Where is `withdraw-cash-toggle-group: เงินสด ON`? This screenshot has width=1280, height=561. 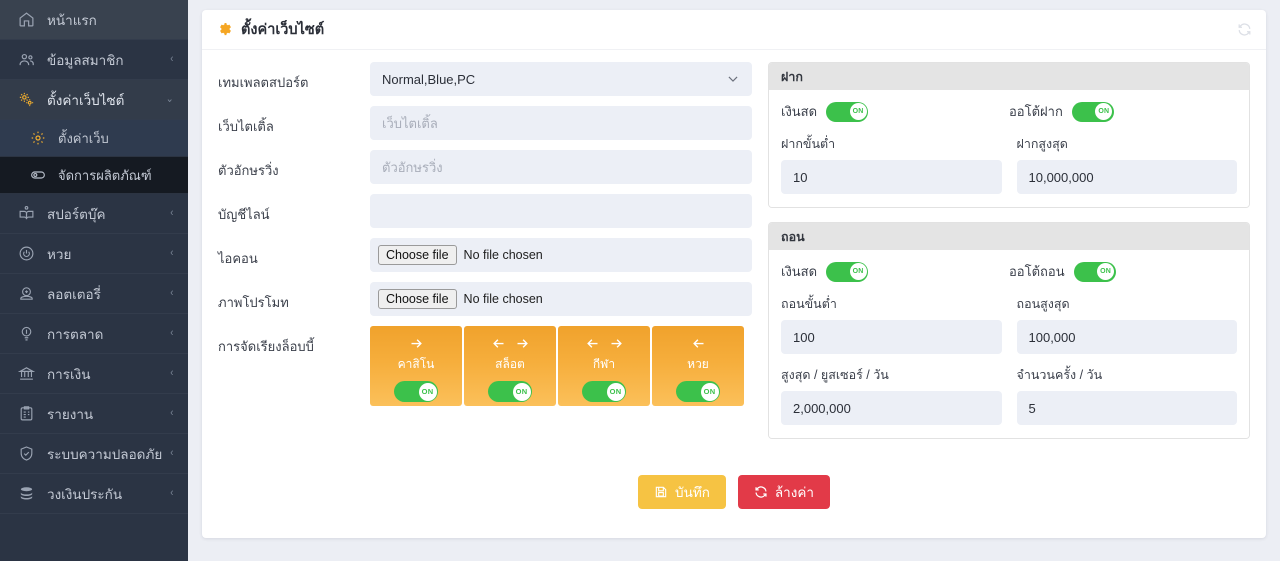
withdraw-cash-toggle-group: เงินสด ON is located at coordinates (895, 271).